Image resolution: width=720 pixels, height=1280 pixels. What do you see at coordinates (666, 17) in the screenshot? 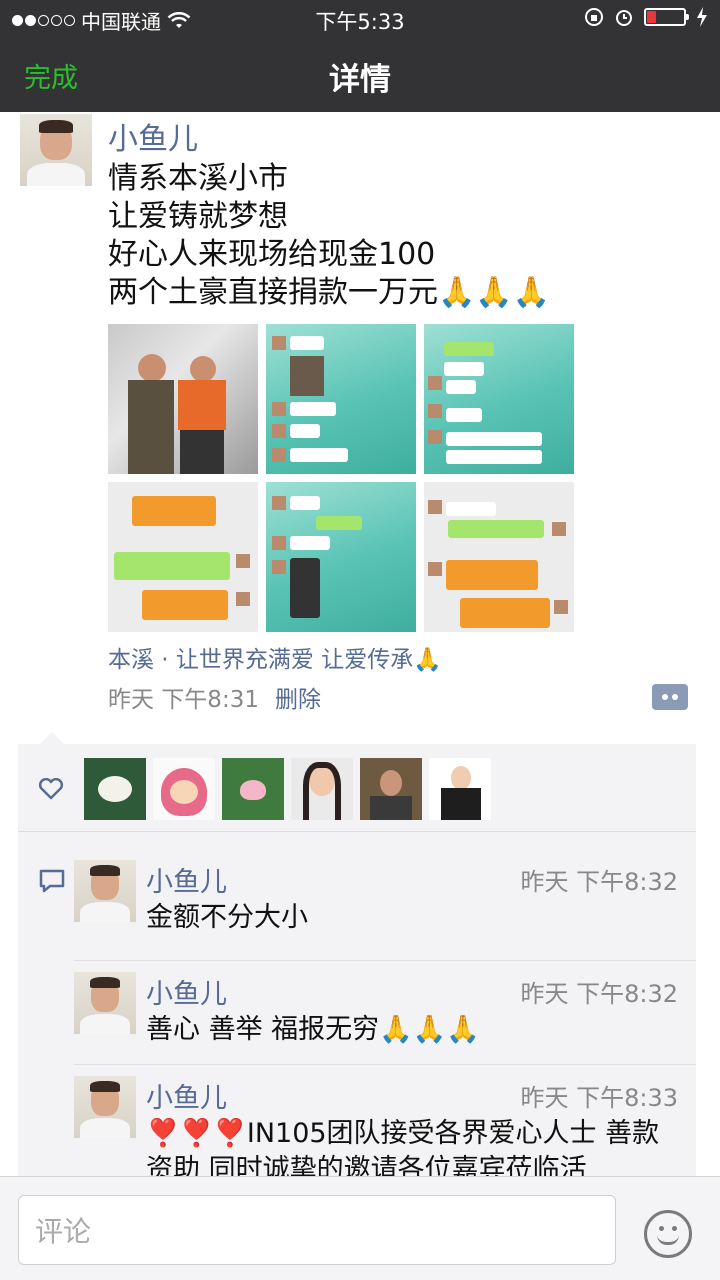
I see `battery-icon` at bounding box center [666, 17].